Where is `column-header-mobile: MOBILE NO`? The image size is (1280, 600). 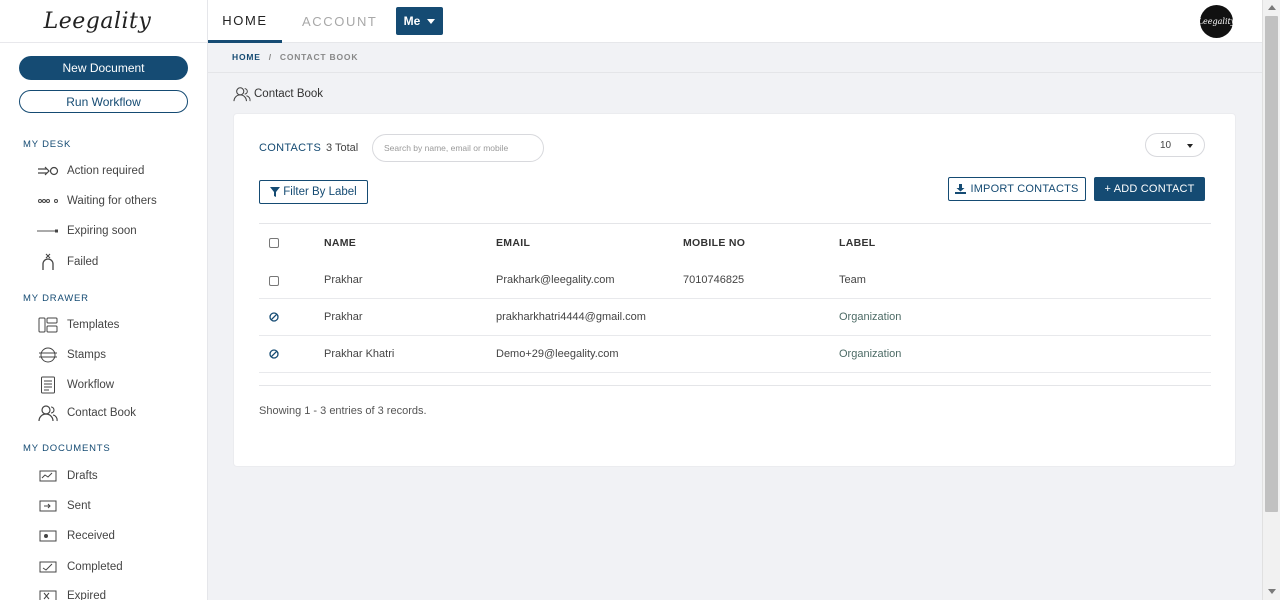 column-header-mobile: MOBILE NO is located at coordinates (714, 243).